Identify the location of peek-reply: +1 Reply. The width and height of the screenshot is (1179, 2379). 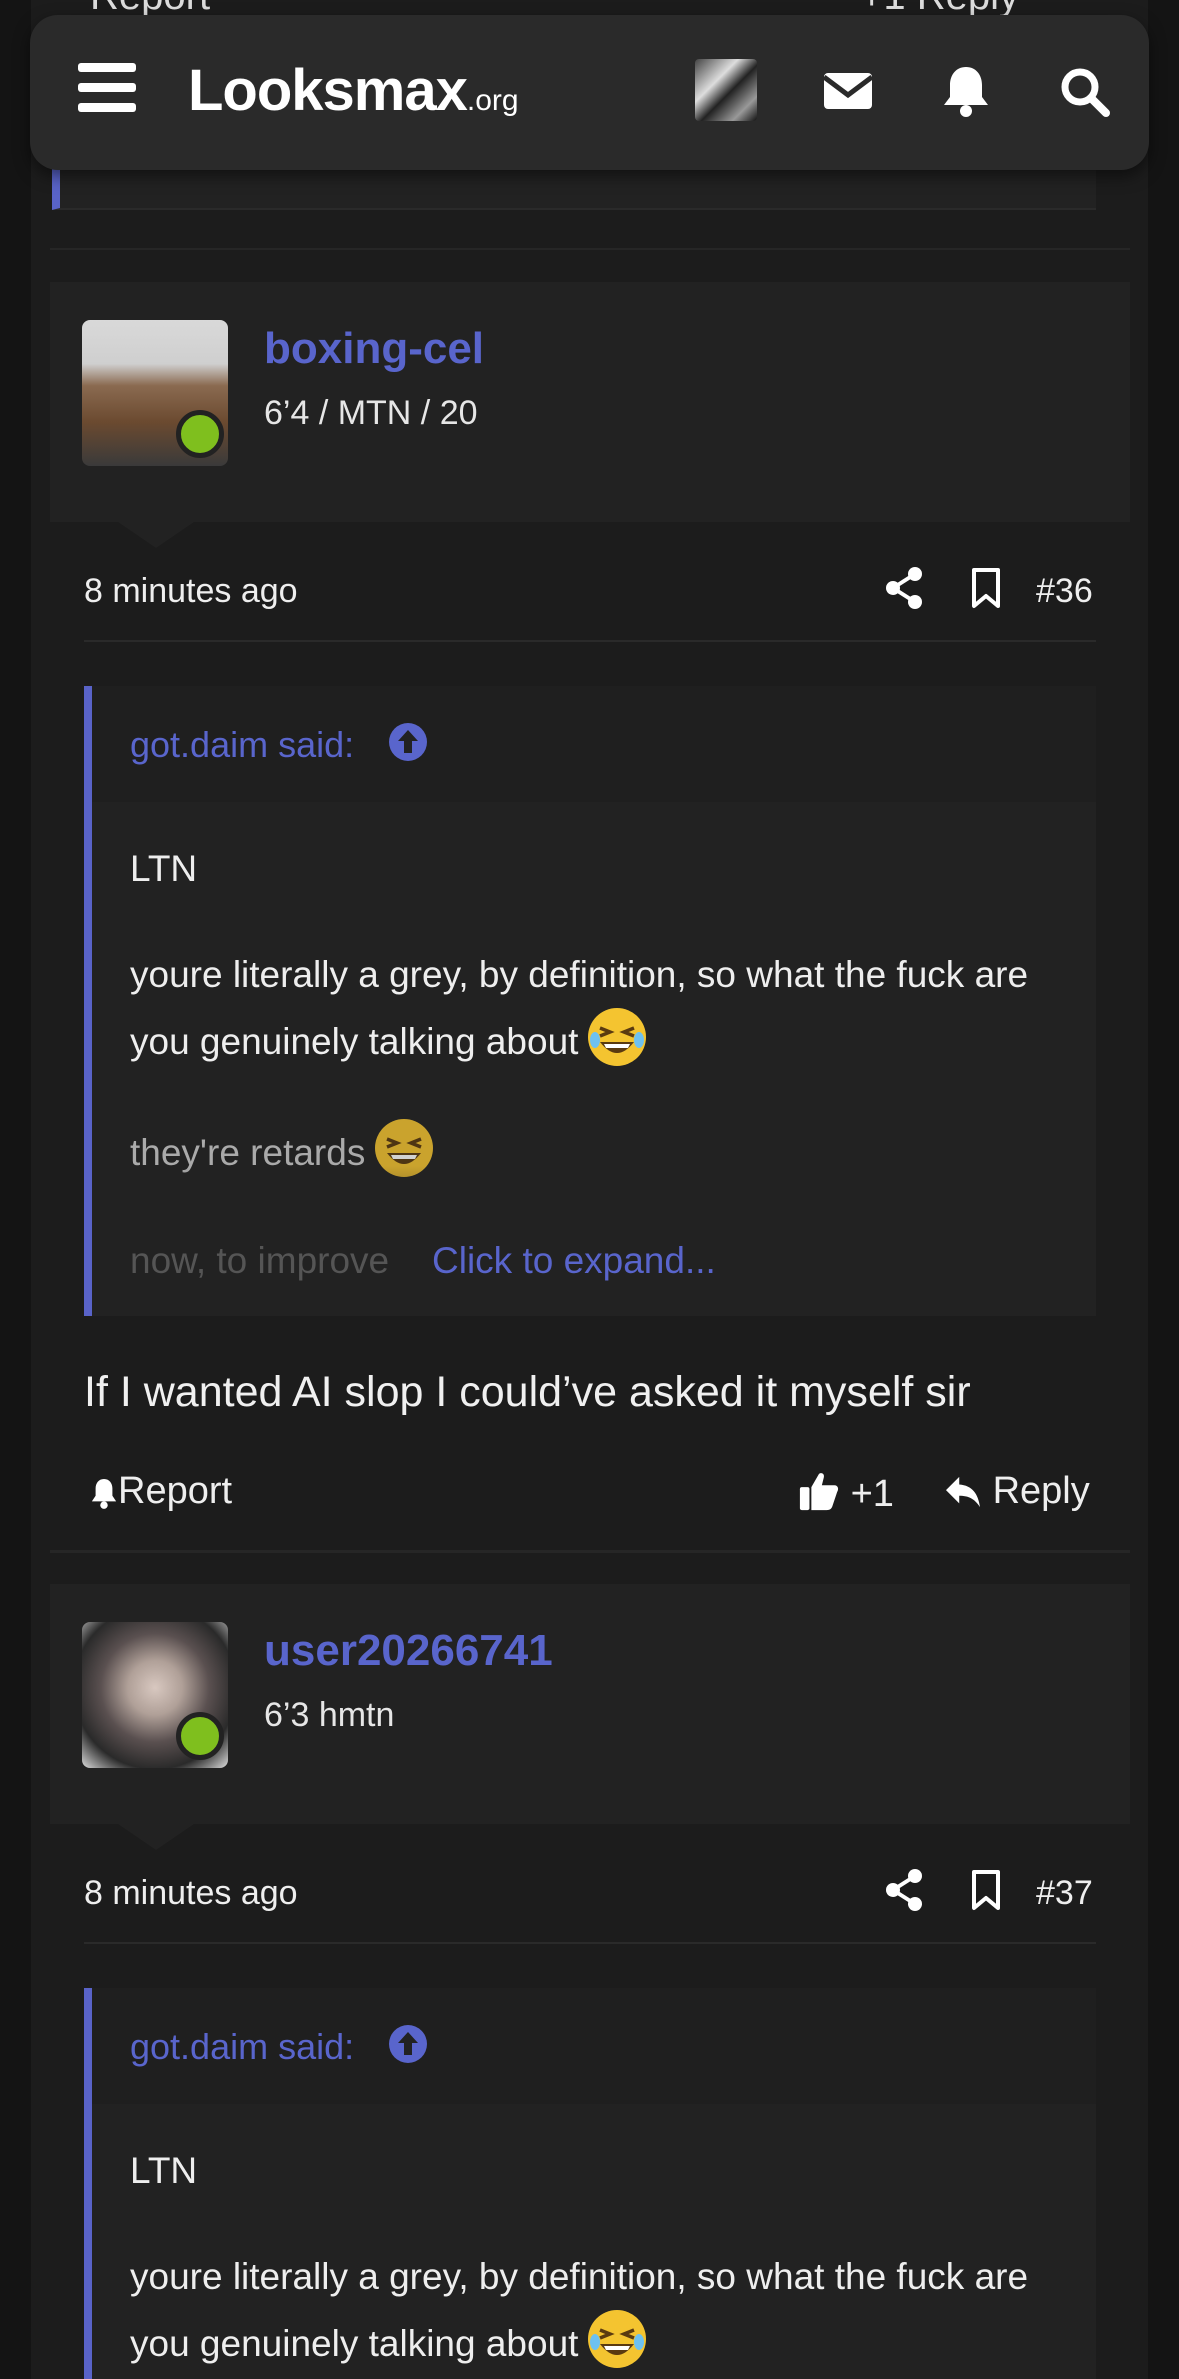
(939, 7).